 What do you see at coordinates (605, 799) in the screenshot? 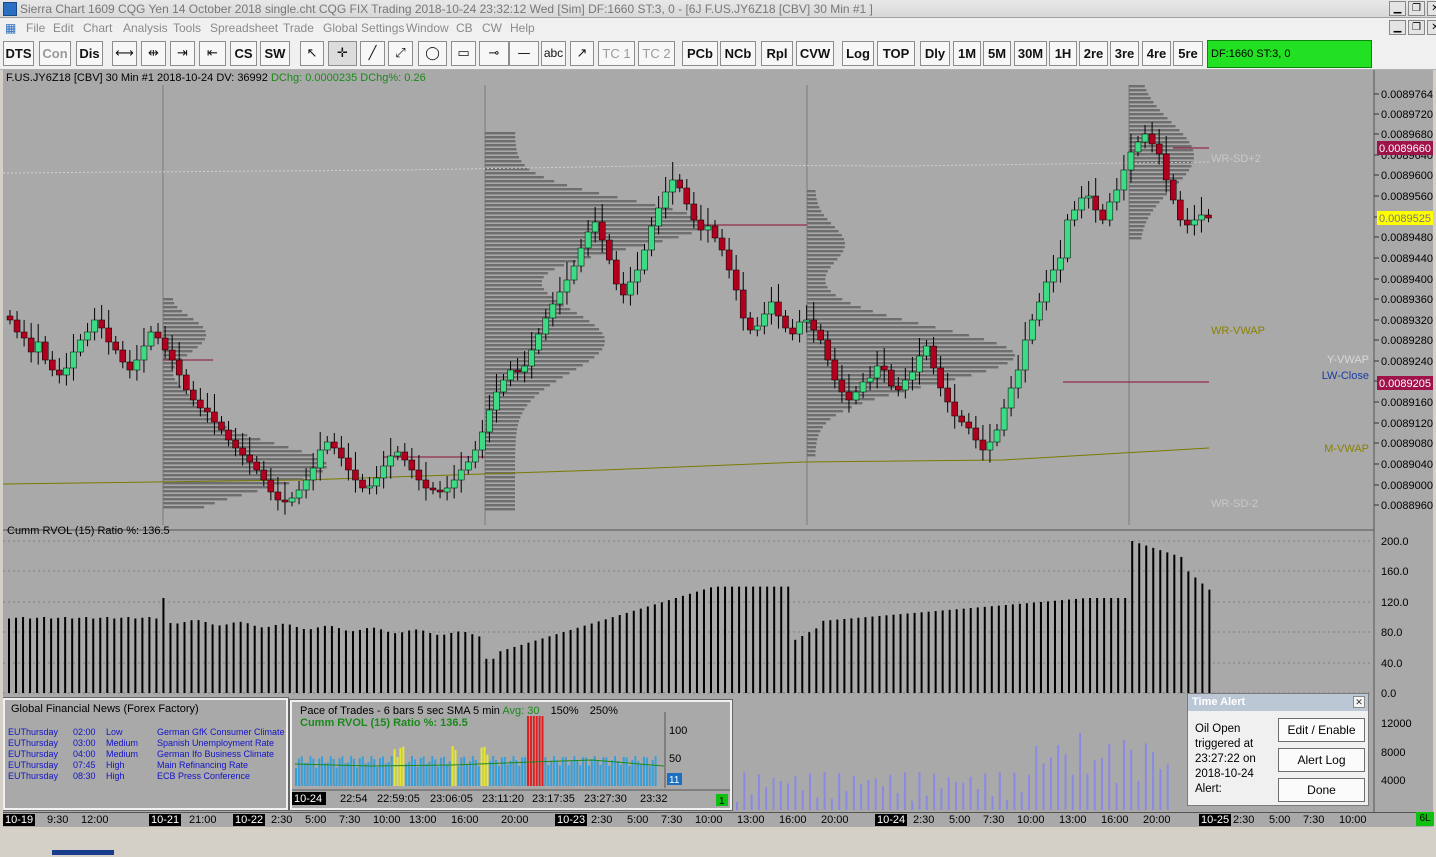
I see `pace-xaxis-label: 23:27:30` at bounding box center [605, 799].